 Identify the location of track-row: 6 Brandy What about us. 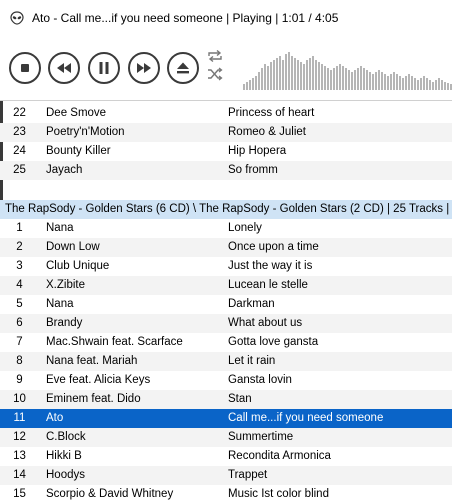
(226, 323).